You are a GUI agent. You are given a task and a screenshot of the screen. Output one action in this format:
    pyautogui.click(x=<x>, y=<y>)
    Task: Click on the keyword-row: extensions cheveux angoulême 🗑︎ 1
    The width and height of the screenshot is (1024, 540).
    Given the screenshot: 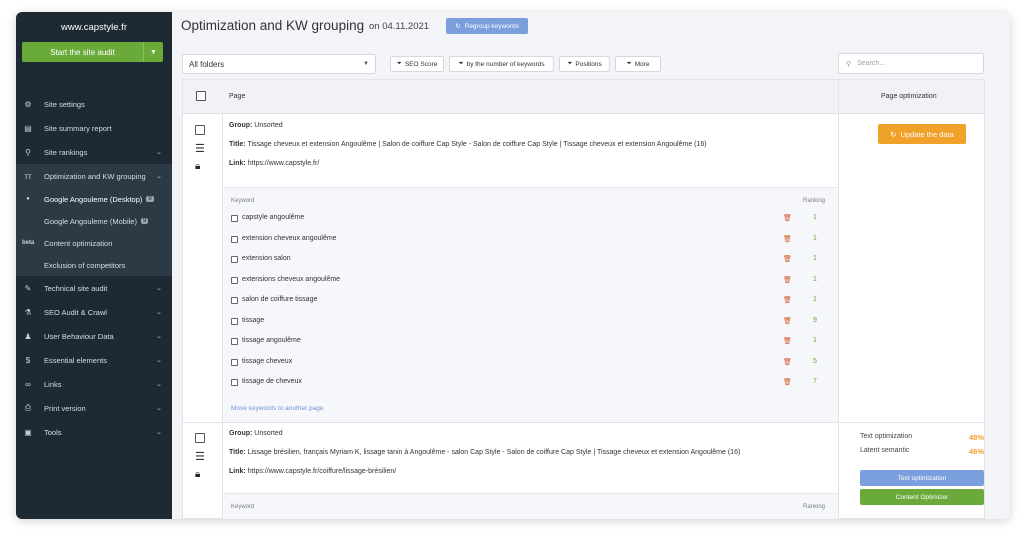 What is the action you would take?
    pyautogui.click(x=530, y=282)
    